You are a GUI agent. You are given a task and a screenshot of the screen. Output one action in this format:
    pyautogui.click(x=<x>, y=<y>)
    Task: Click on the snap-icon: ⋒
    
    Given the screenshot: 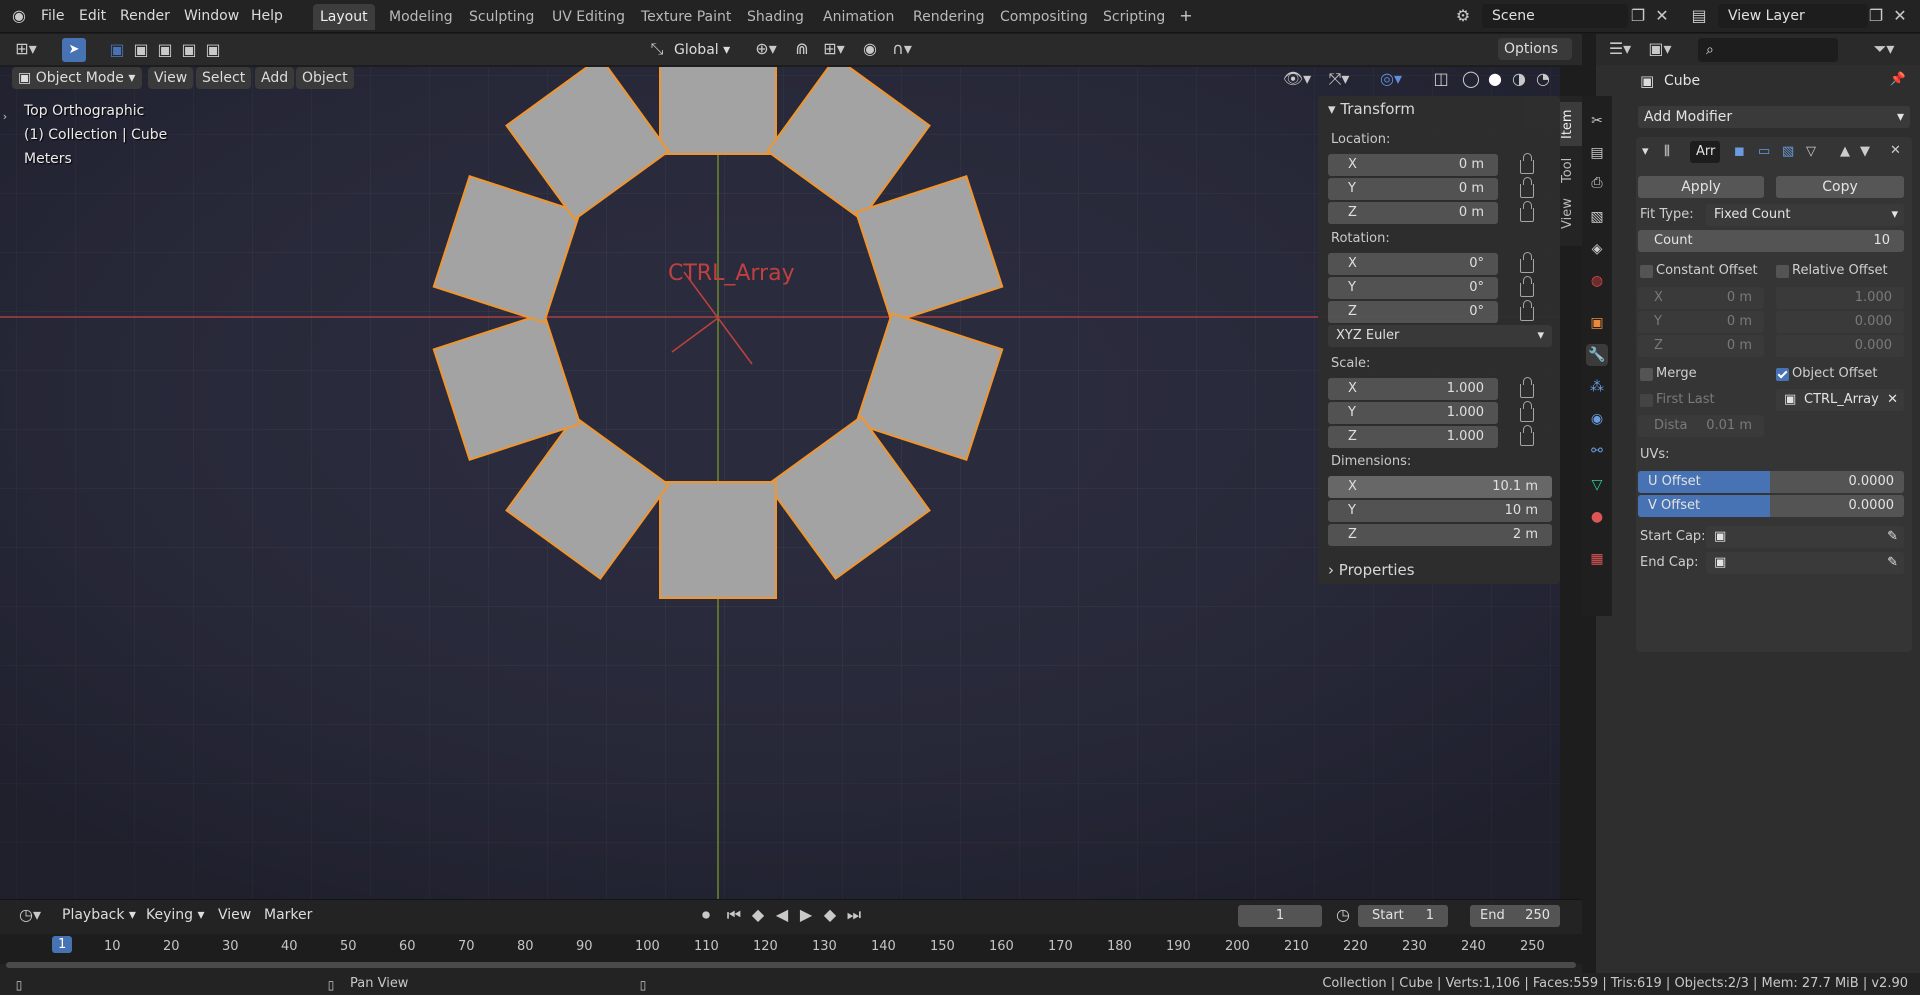 What is the action you would take?
    pyautogui.click(x=802, y=49)
    